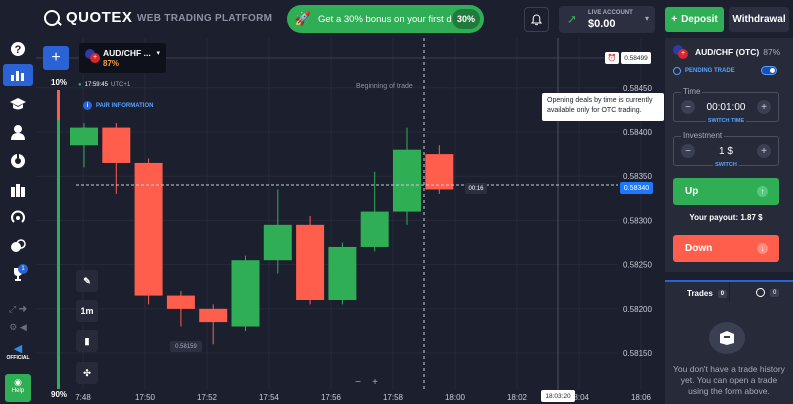 Image resolution: width=793 pixels, height=404 pixels. Describe the element at coordinates (207, 397) in the screenshot. I see `x-tick-label: 17:52` at that location.